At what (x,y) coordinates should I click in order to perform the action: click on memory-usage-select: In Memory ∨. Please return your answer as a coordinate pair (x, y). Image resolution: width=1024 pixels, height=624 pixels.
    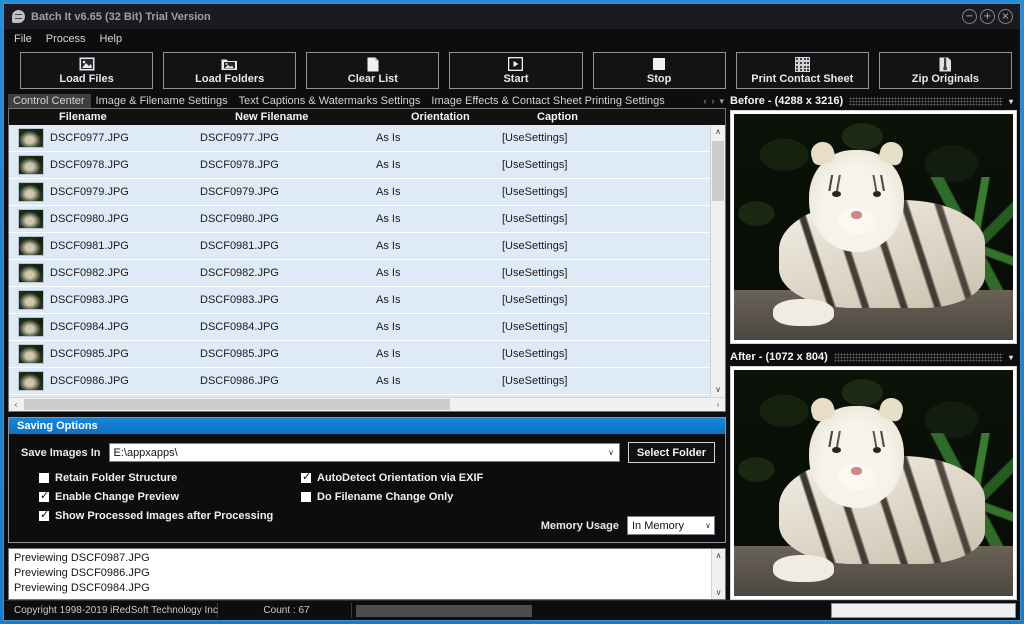
    Looking at the image, I should click on (671, 525).